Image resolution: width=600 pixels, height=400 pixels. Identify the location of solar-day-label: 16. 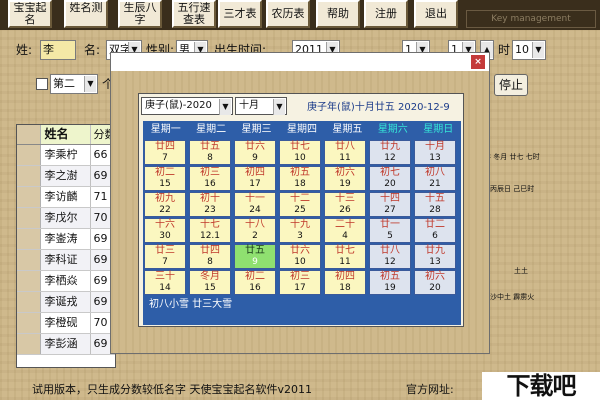
(255, 288).